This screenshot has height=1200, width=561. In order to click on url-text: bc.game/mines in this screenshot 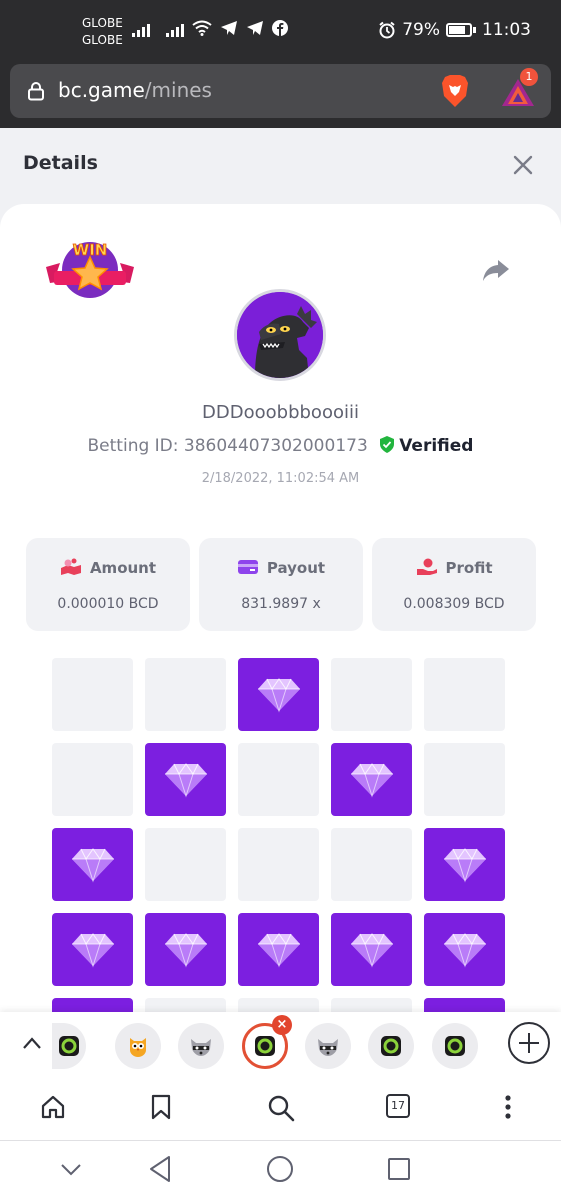, I will do `click(135, 90)`.